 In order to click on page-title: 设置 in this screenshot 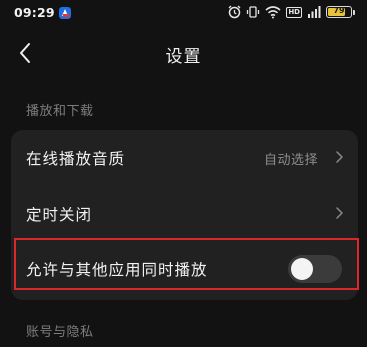, I will do `click(183, 57)`.